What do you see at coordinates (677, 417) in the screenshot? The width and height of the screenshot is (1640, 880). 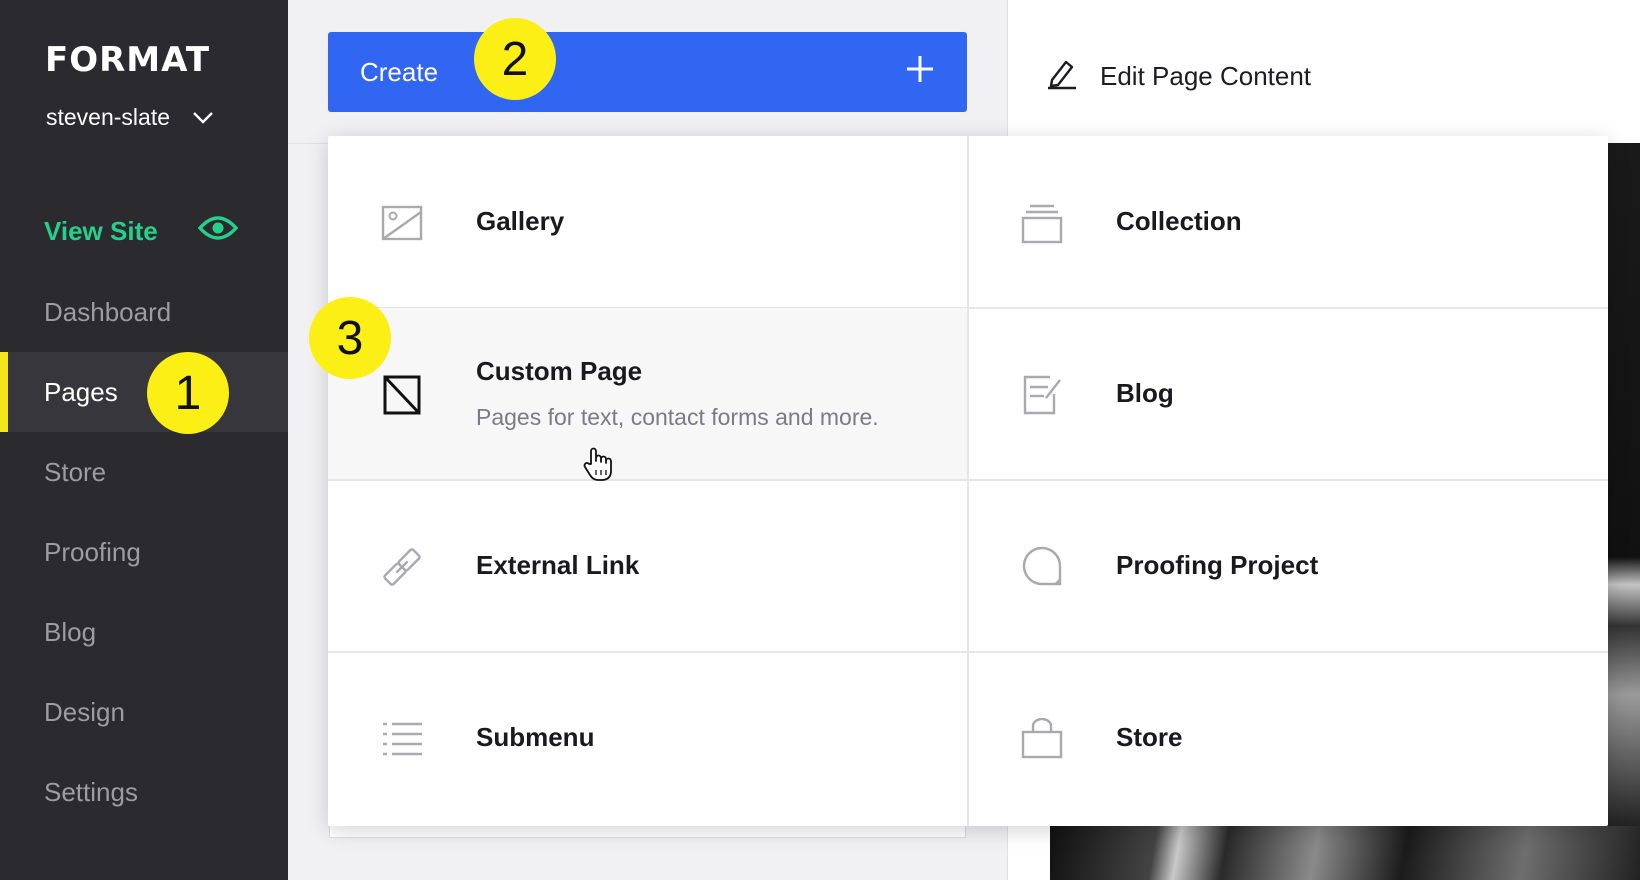 I see `option-description: Pages for text, contact forms and more.` at bounding box center [677, 417].